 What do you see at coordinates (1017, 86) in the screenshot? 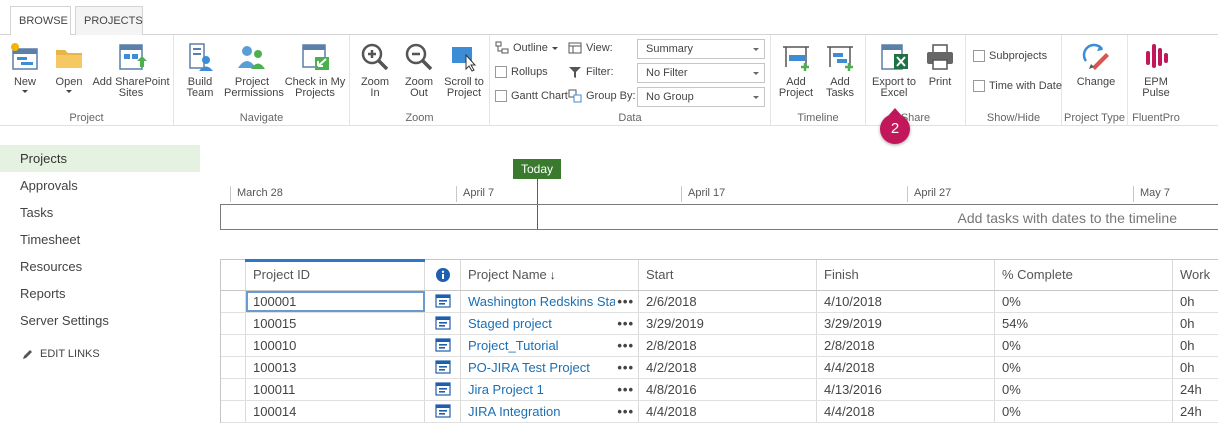
I see `time-with-date-checkbox: Time with Date` at bounding box center [1017, 86].